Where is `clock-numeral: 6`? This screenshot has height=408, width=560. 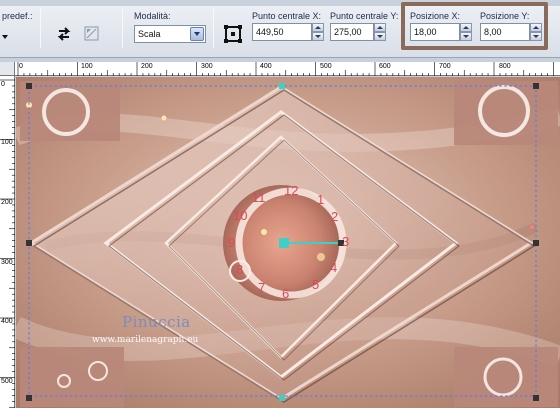 clock-numeral: 6 is located at coordinates (286, 293).